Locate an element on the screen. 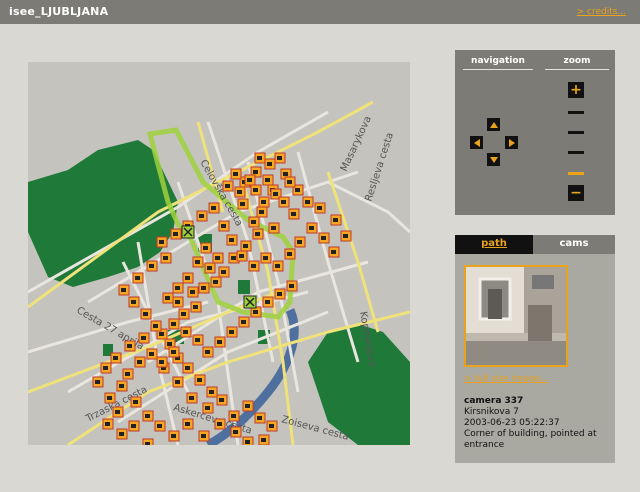 The height and width of the screenshot is (492, 640). pan-up-button is located at coordinates (493, 124).